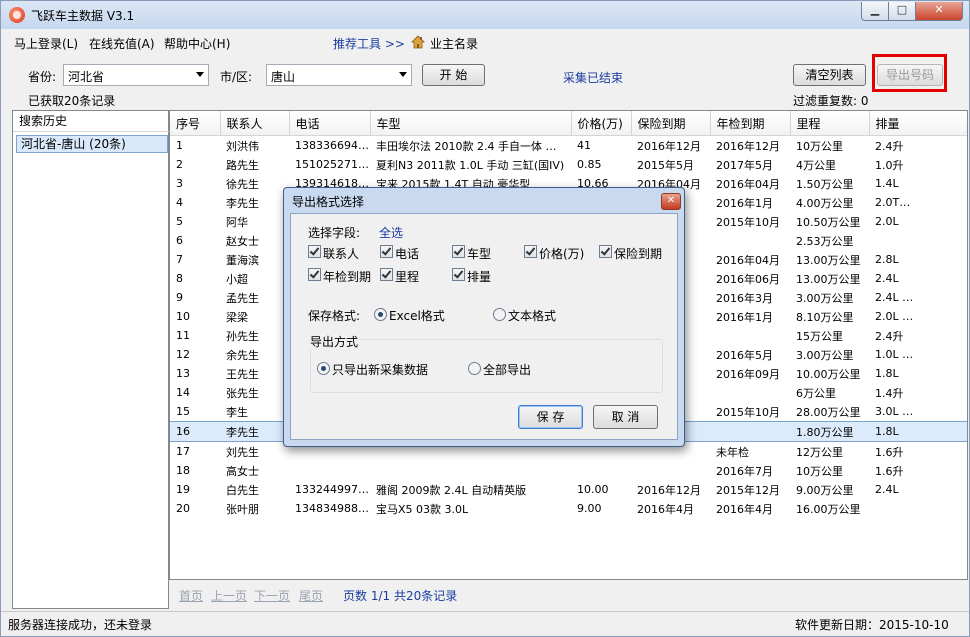 The width and height of the screenshot is (970, 637). I want to click on city-label: 市/区:, so click(236, 77).